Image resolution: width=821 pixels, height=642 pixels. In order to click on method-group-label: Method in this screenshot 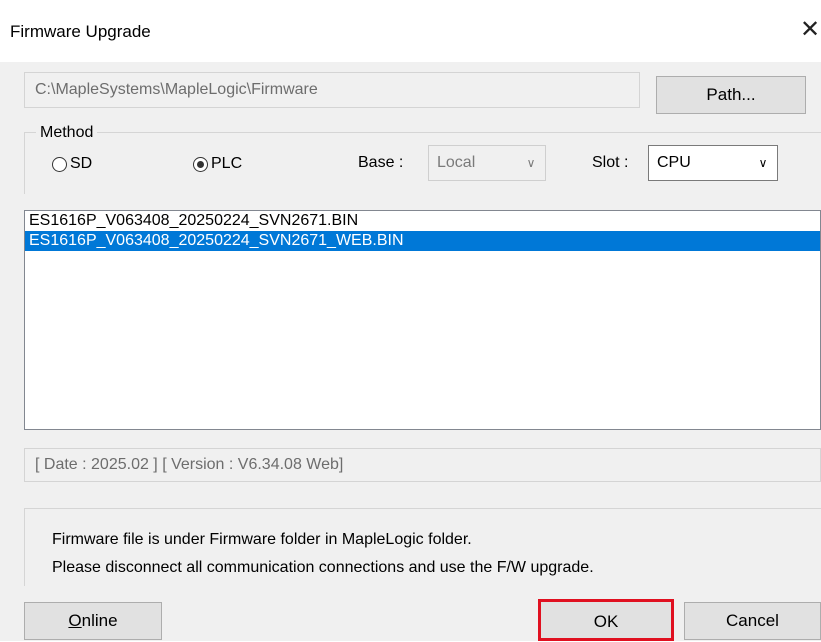, I will do `click(67, 133)`.